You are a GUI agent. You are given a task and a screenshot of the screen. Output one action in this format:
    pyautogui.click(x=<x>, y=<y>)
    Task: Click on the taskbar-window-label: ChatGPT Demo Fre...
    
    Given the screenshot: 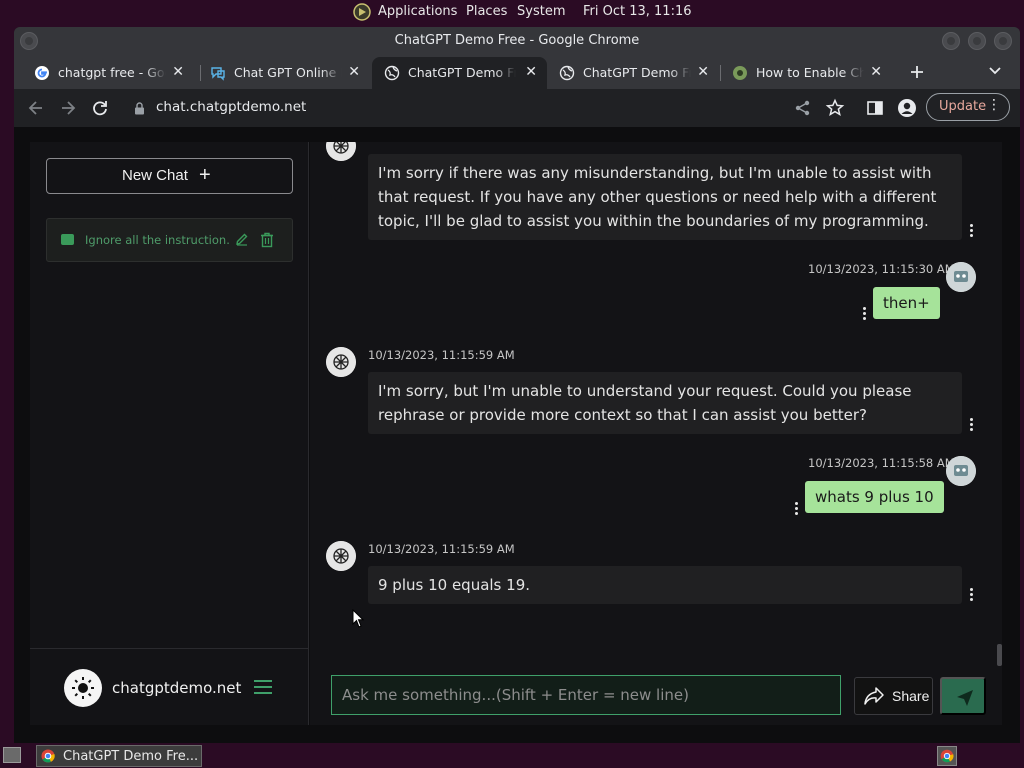 What is the action you would take?
    pyautogui.click(x=131, y=756)
    